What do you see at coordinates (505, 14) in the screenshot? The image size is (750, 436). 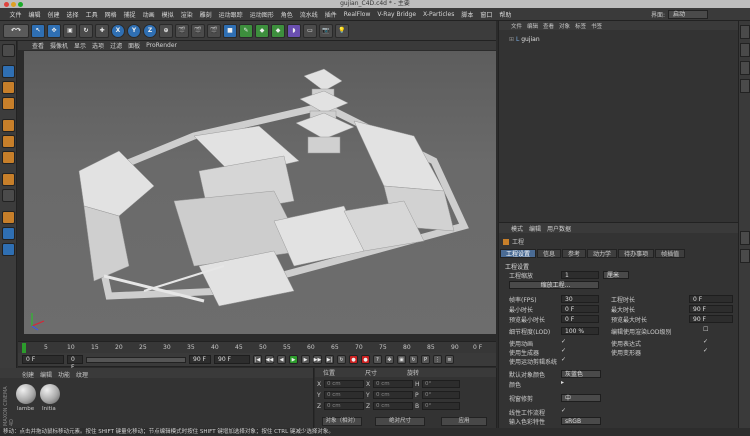 I see `menu-help: 帮助` at bounding box center [505, 14].